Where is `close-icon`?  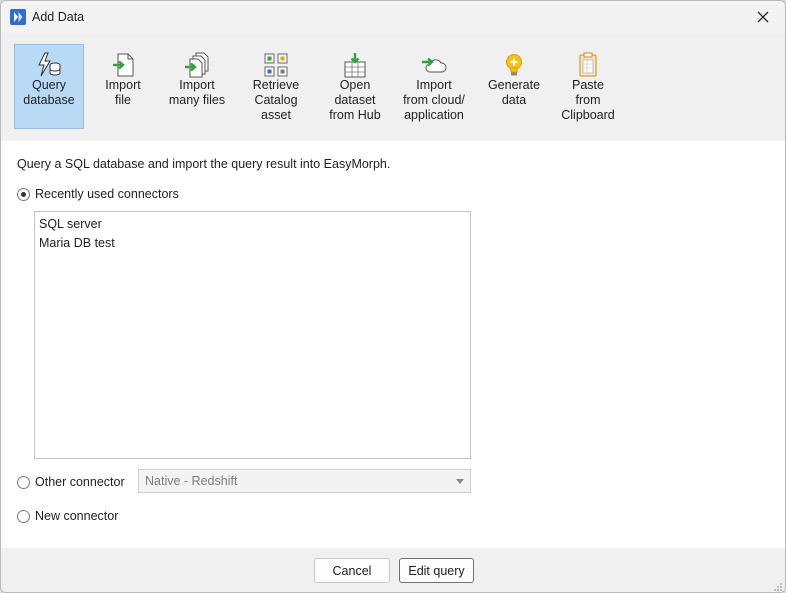 close-icon is located at coordinates (763, 17).